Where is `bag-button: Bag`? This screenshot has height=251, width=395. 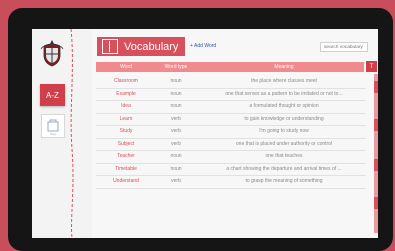 bag-button: Bag is located at coordinates (53, 126).